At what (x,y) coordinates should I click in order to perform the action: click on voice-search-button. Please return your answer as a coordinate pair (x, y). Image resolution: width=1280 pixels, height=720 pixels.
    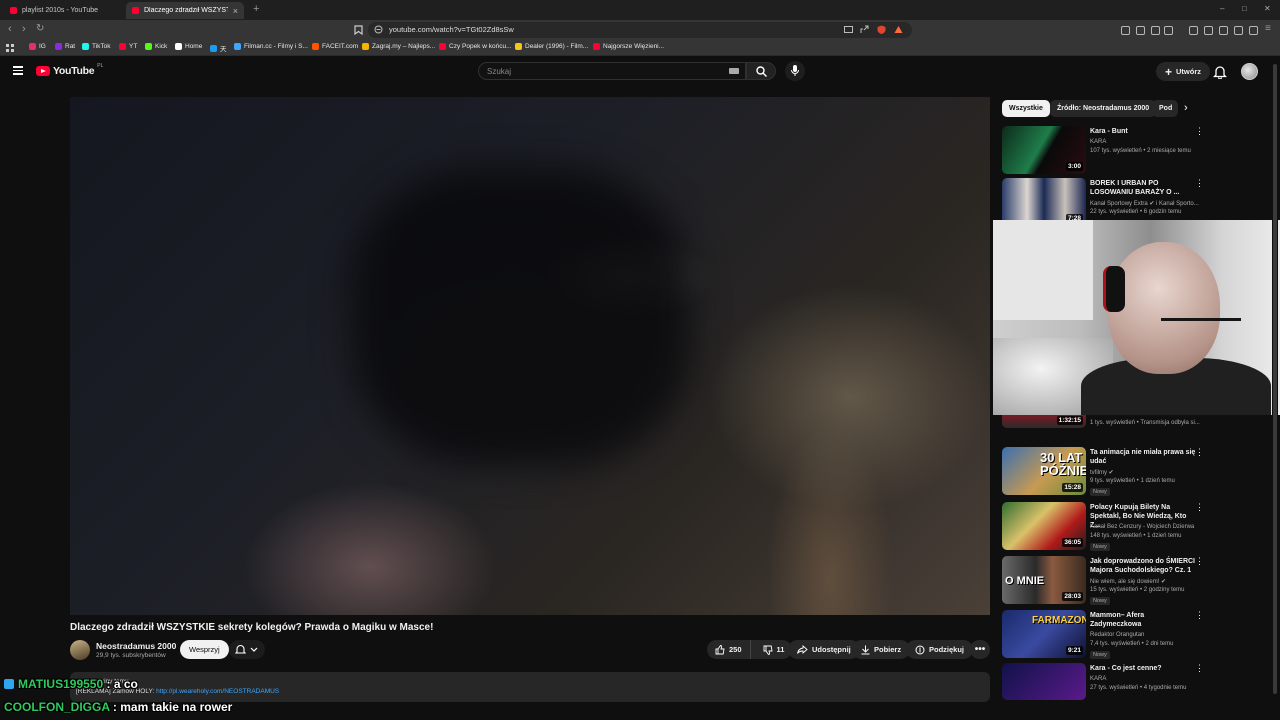
    Looking at the image, I should click on (795, 71).